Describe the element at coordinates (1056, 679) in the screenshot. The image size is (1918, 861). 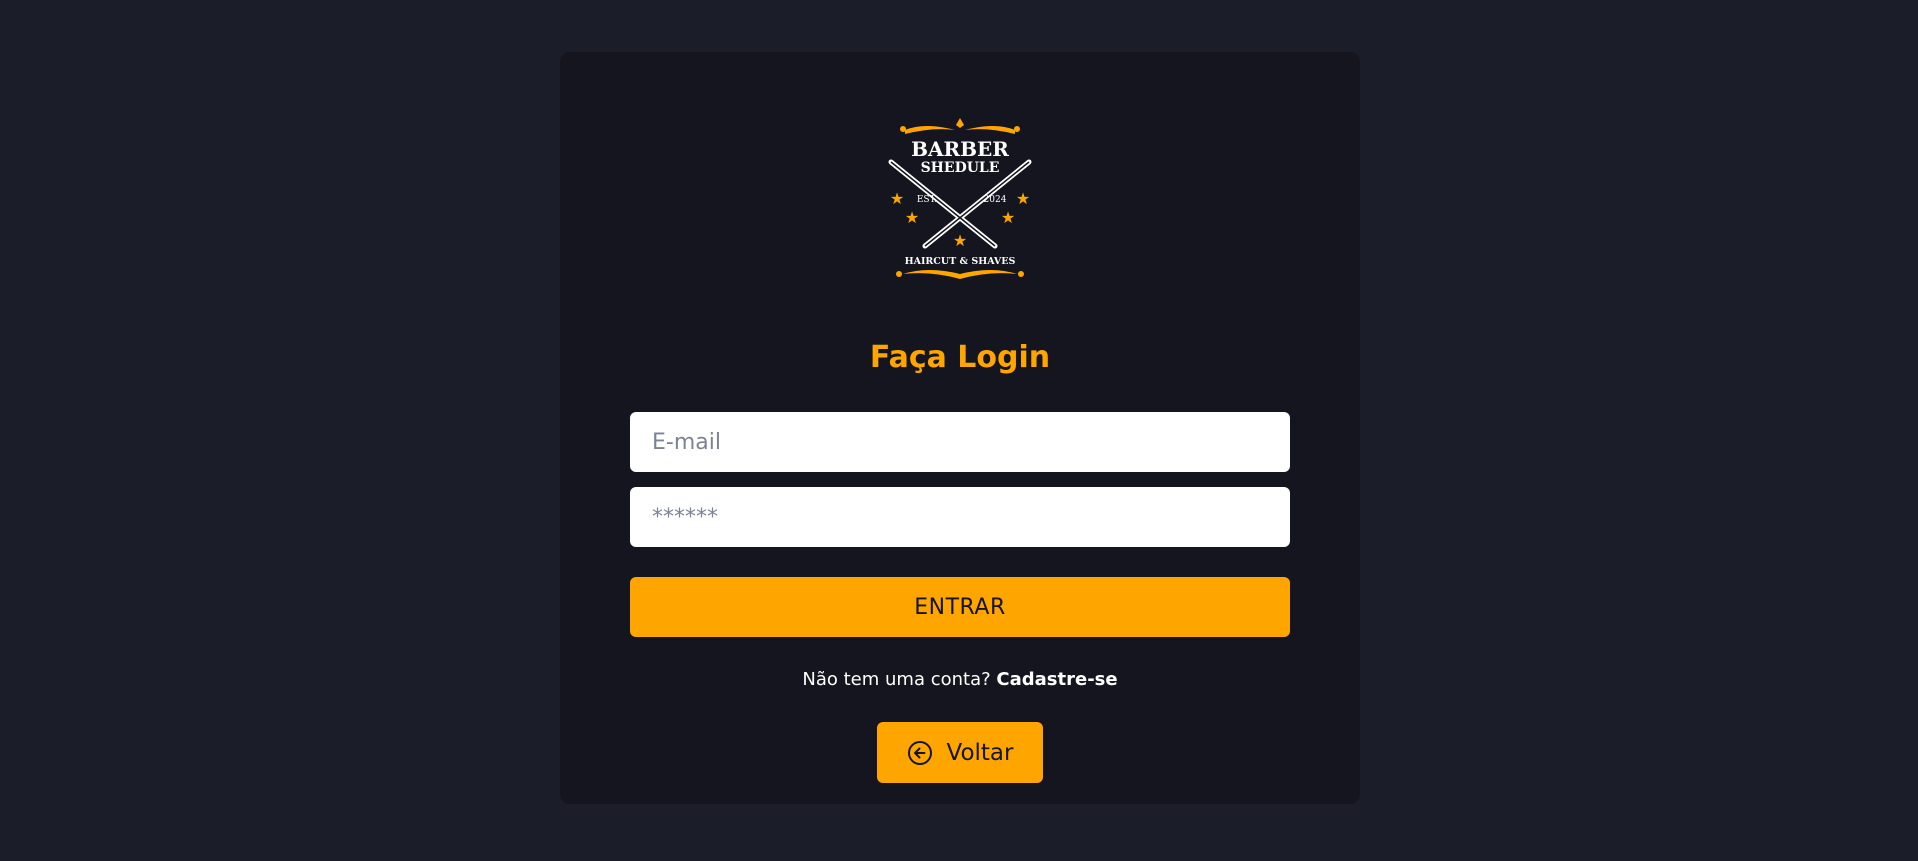
I see `signup-link: Cadastre-se` at that location.